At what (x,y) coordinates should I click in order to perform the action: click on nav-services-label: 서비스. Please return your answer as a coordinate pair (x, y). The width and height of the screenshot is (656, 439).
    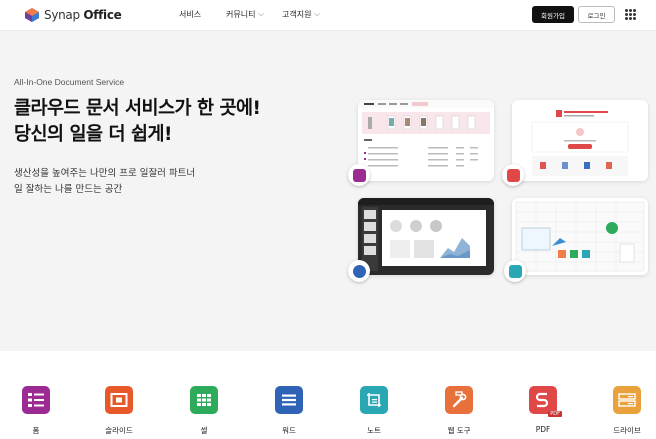
    Looking at the image, I should click on (190, 14).